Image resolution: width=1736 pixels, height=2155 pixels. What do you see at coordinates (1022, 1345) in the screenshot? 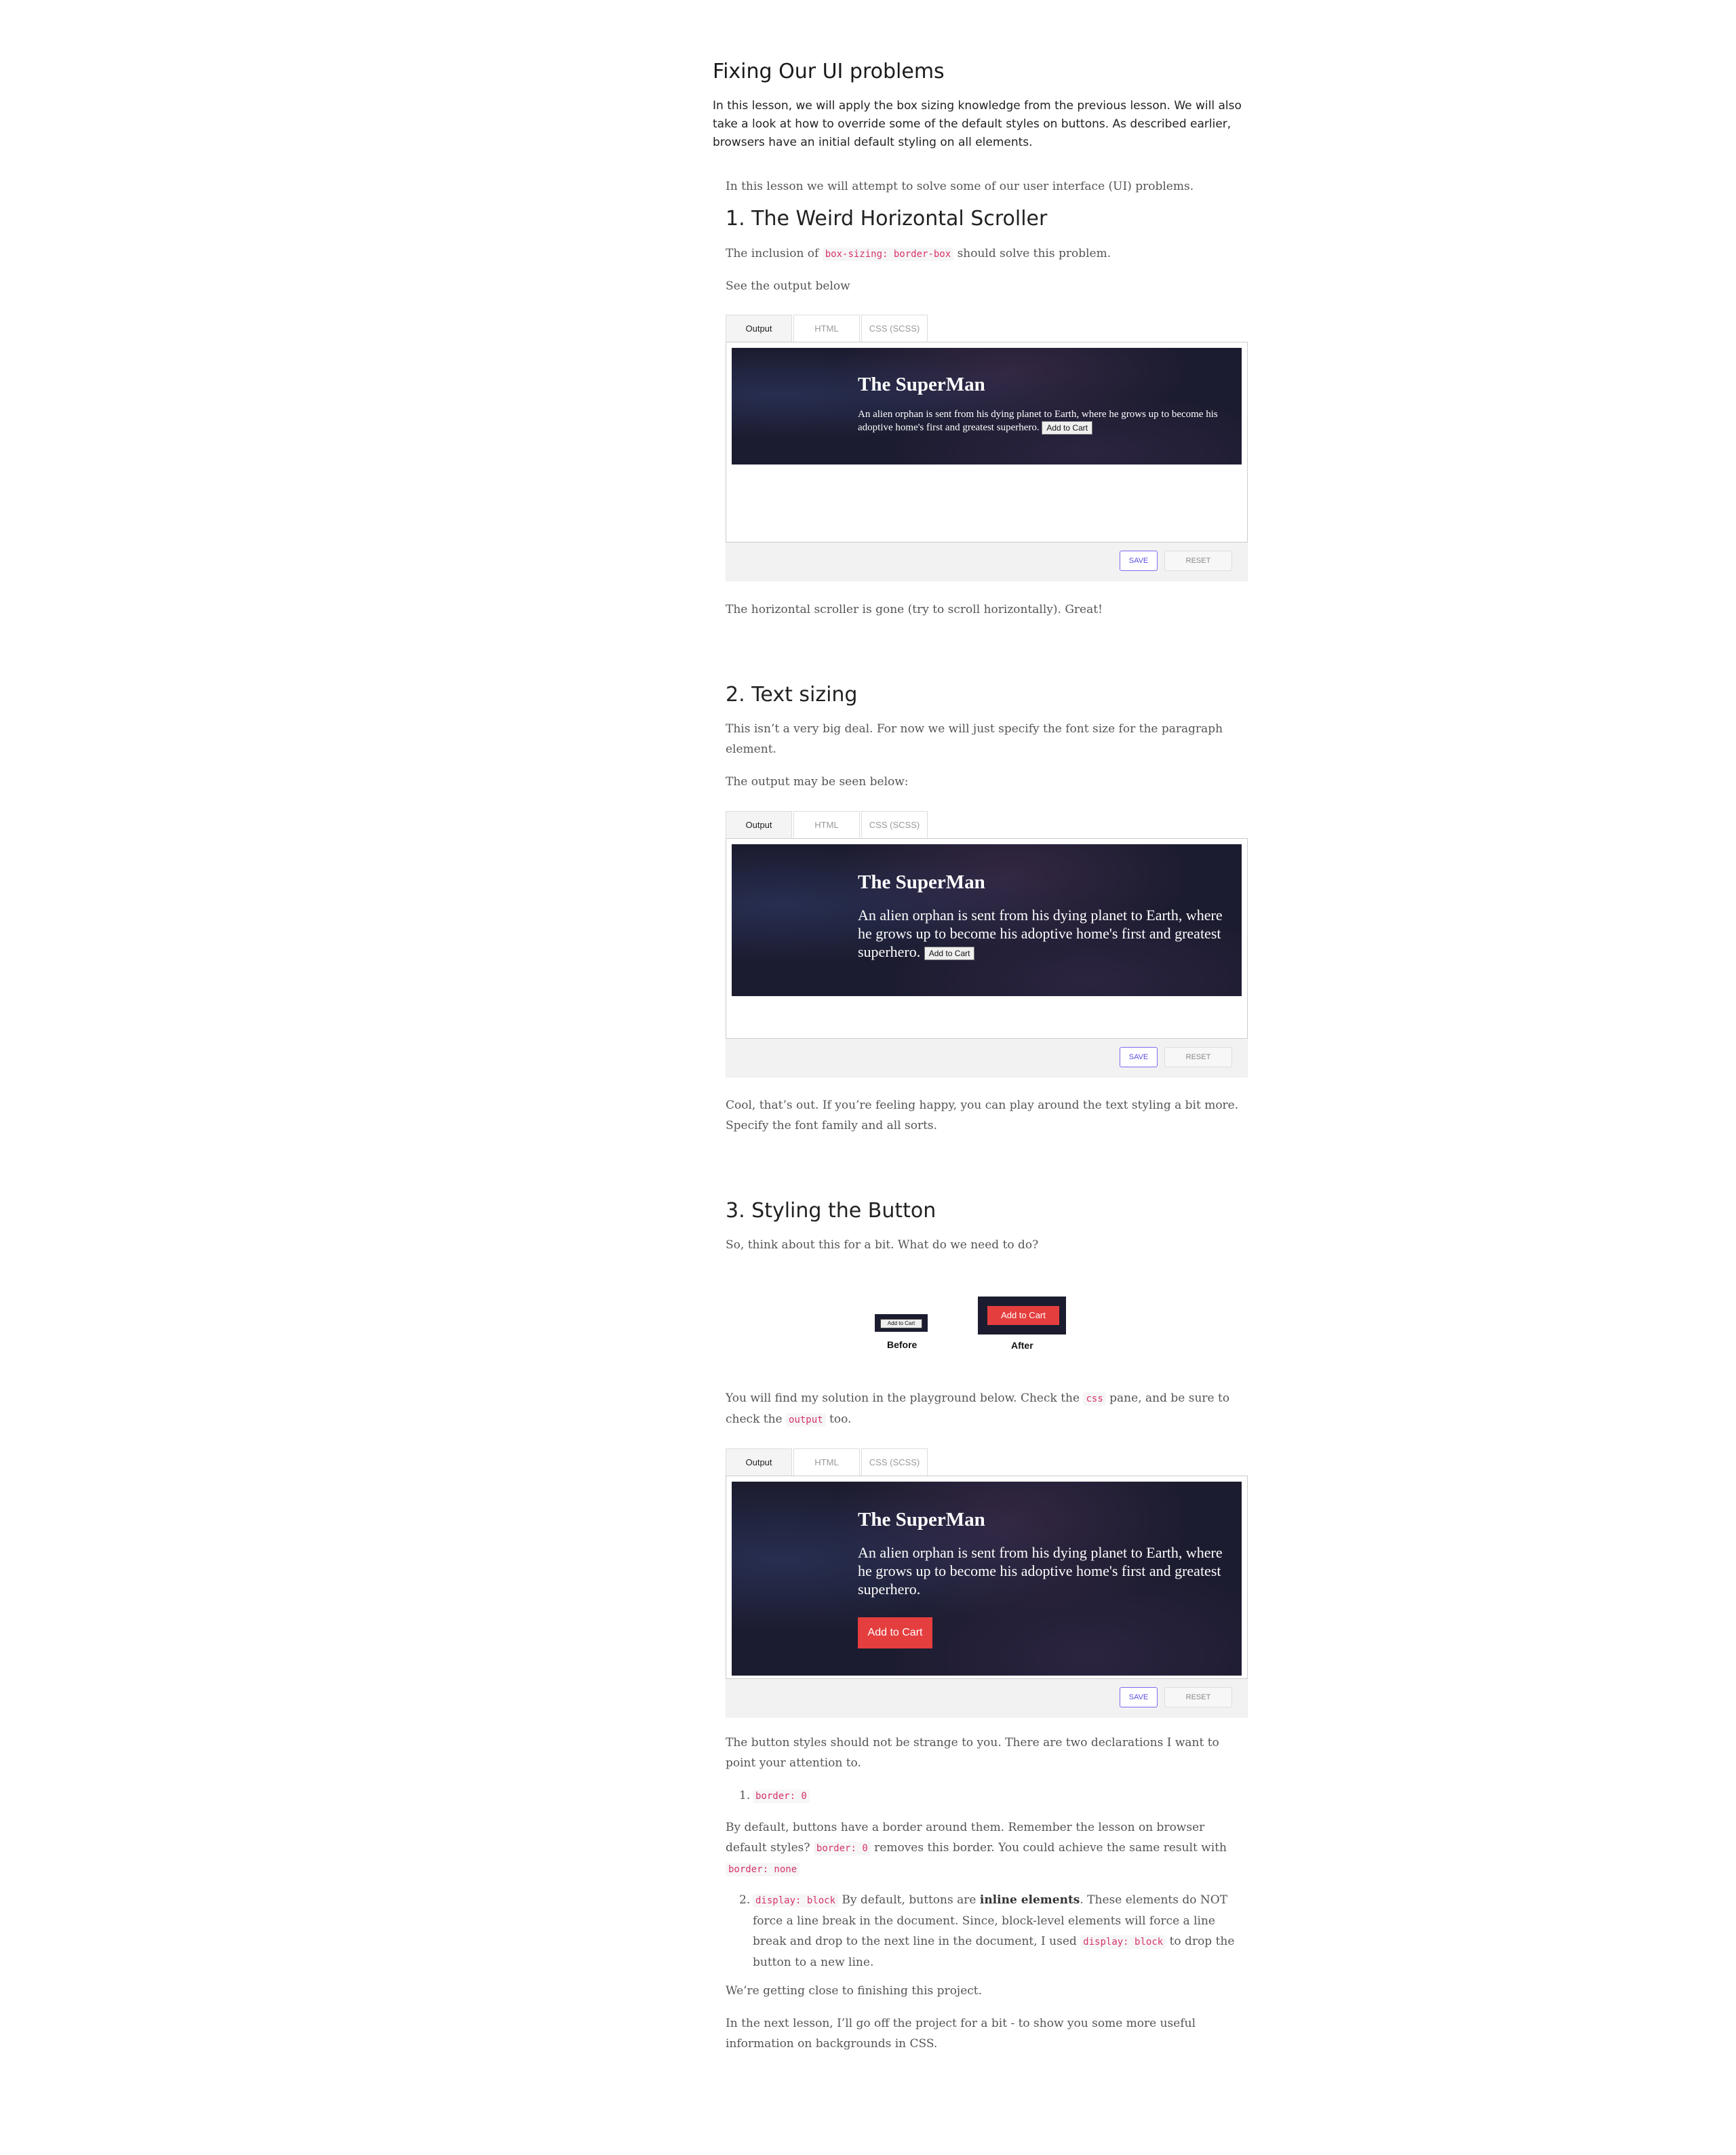
I see `after-label: After` at bounding box center [1022, 1345].